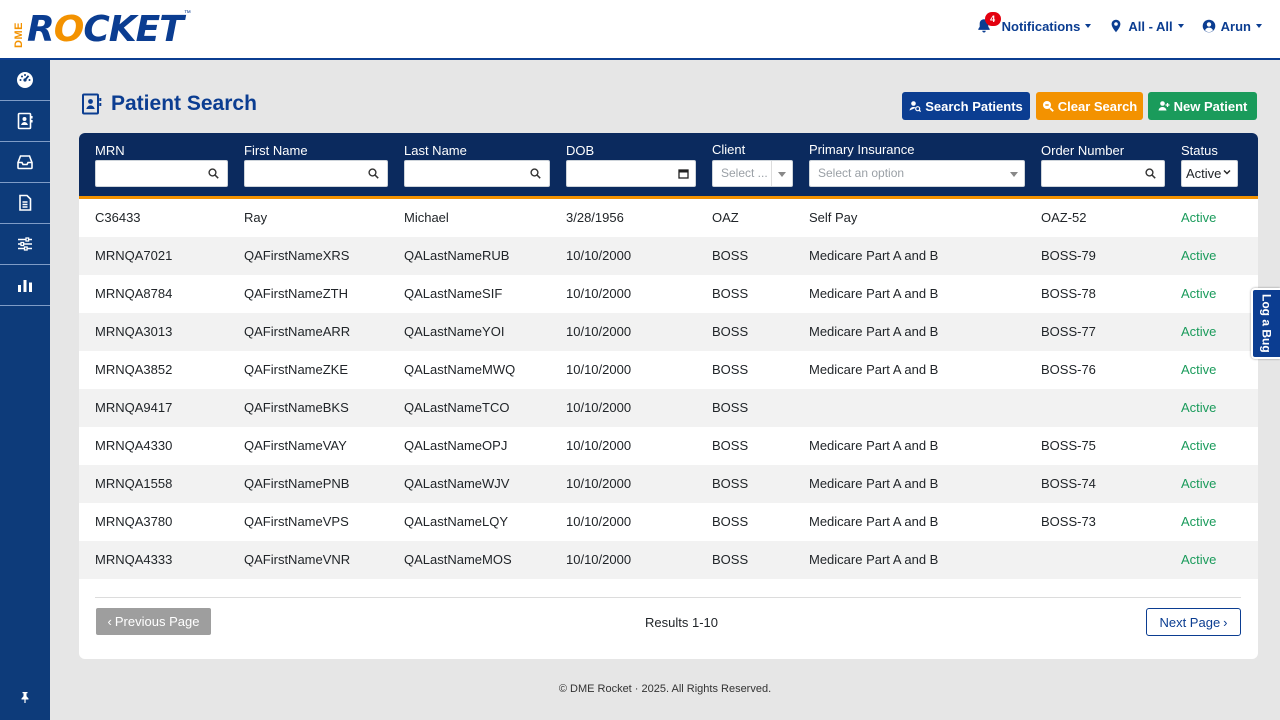  What do you see at coordinates (25, 80) in the screenshot?
I see `sidebar-item-dashboard` at bounding box center [25, 80].